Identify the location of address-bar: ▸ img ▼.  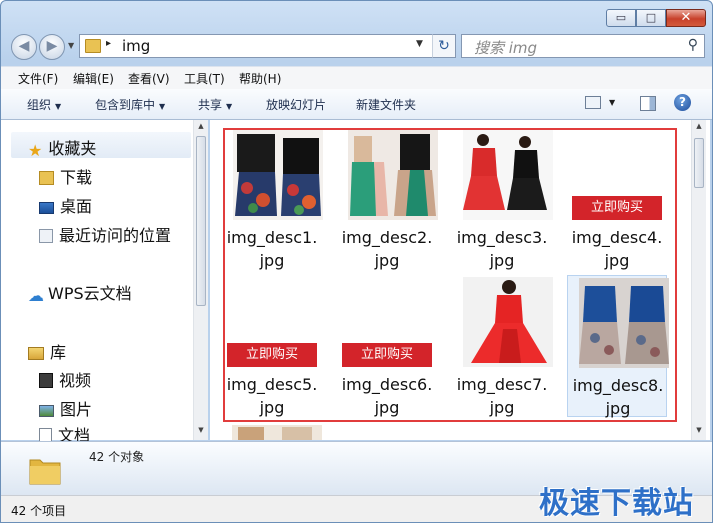
(267, 46).